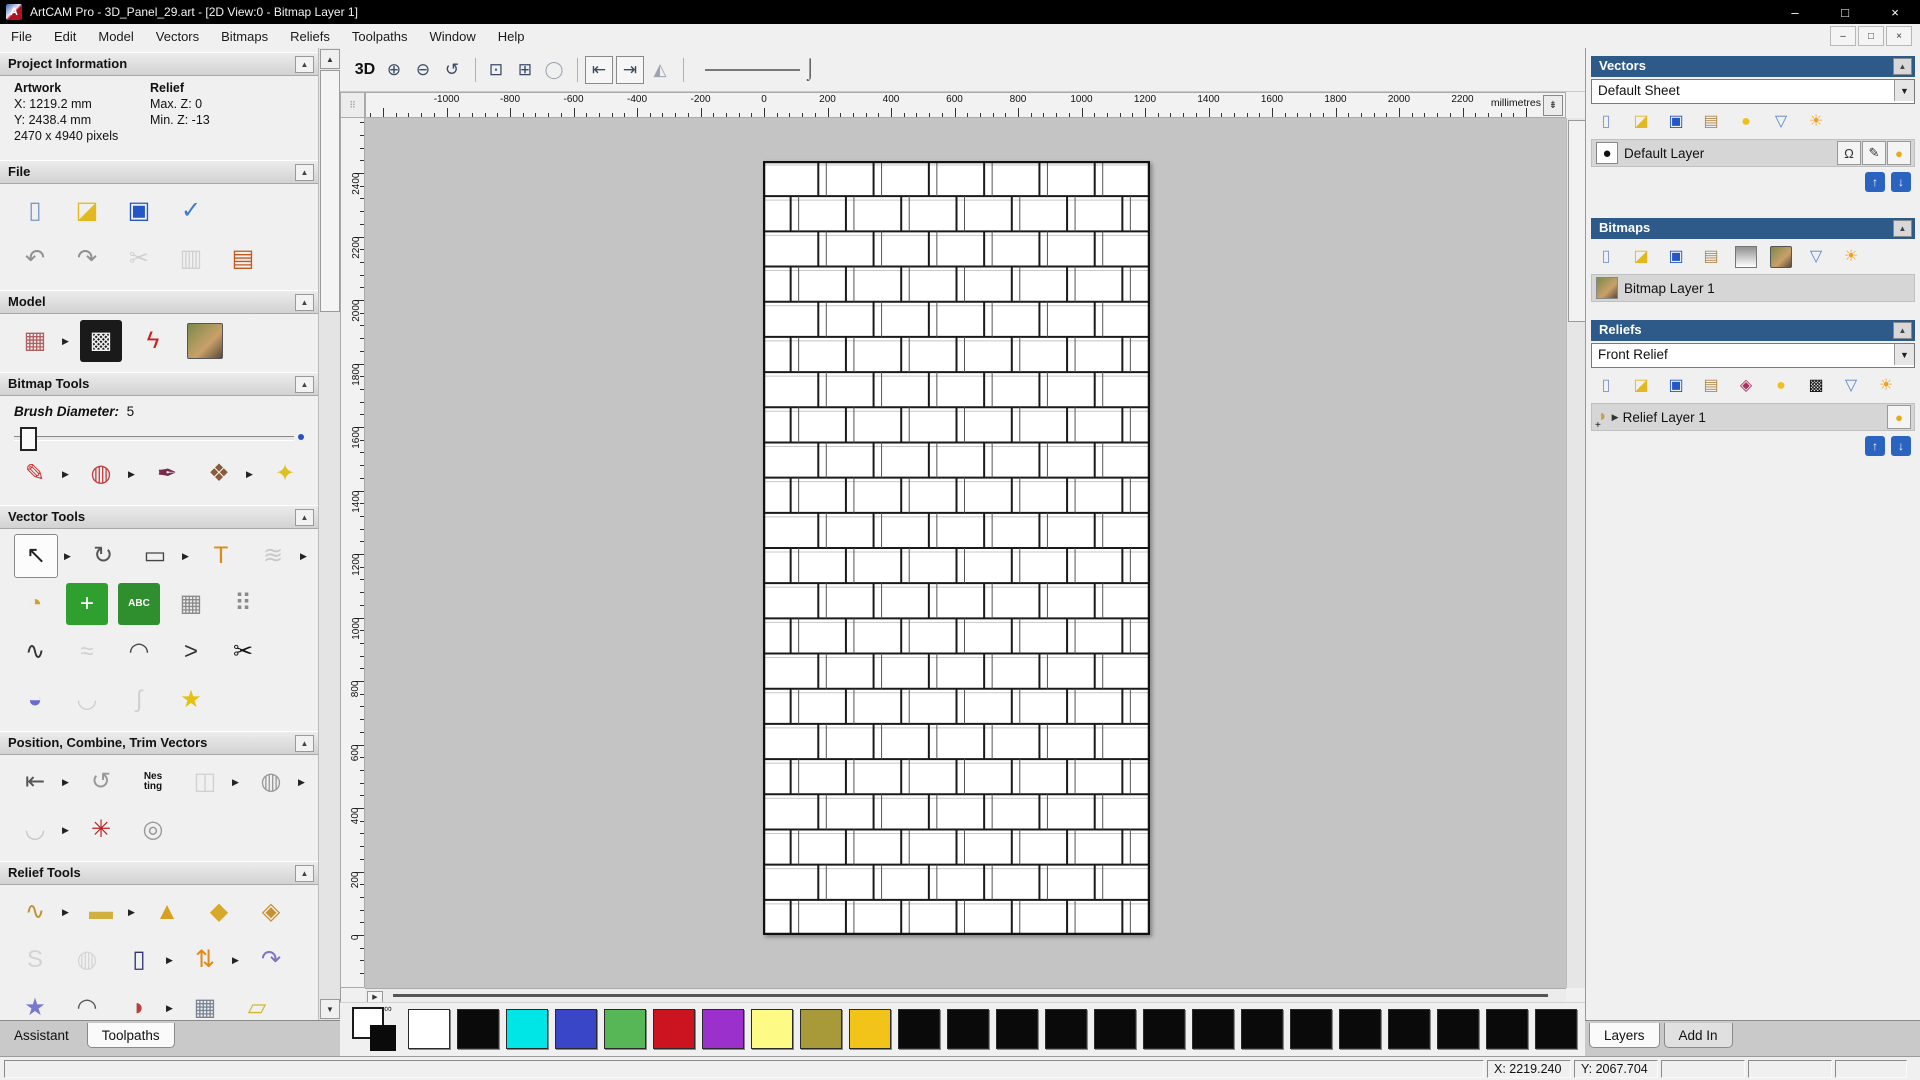 The width and height of the screenshot is (1920, 1080). Describe the element at coordinates (35, 652) in the screenshot. I see `create-polyline-icon: ∿` at that location.